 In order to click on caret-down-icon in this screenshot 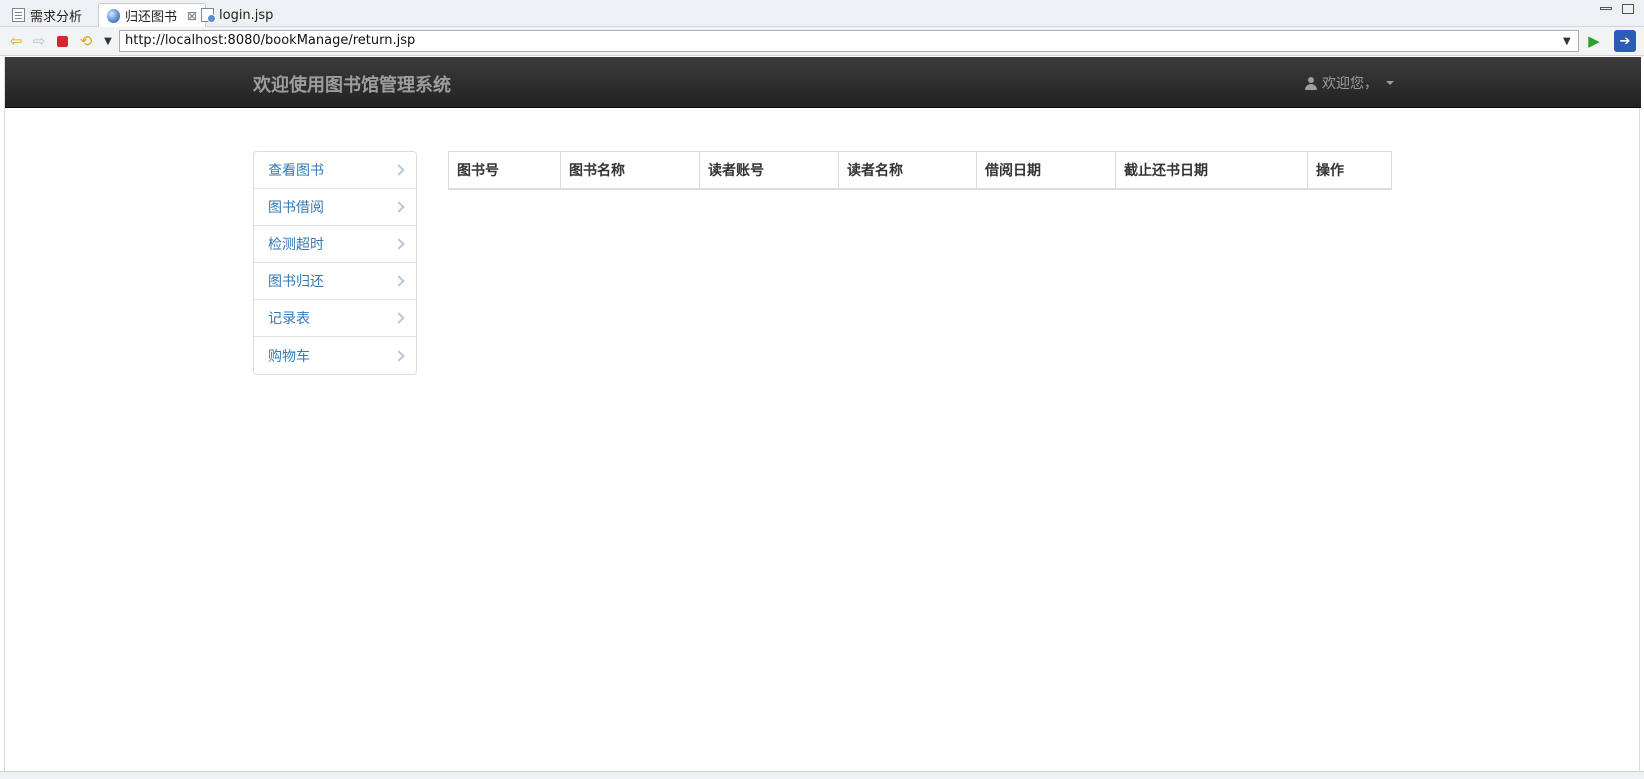, I will do `click(1390, 83)`.